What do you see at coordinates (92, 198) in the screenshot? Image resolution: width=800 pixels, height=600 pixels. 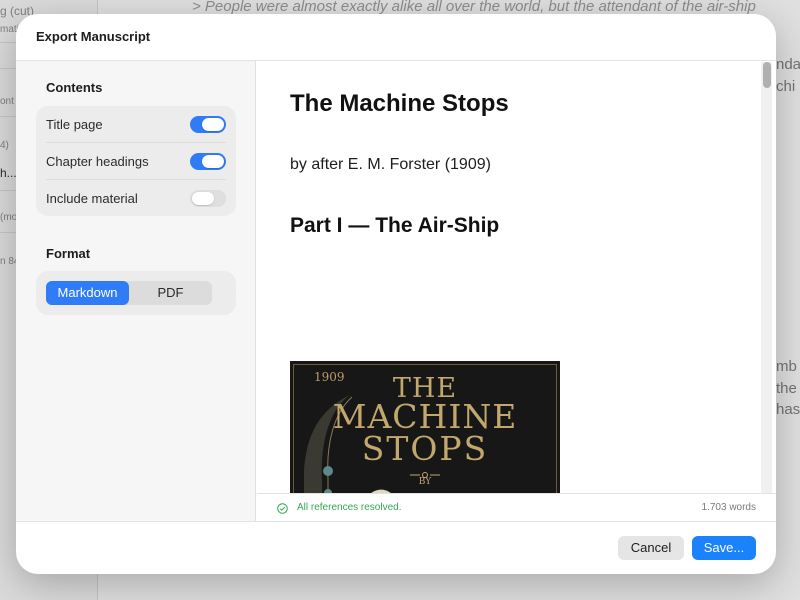 I see `option-label: Include material` at bounding box center [92, 198].